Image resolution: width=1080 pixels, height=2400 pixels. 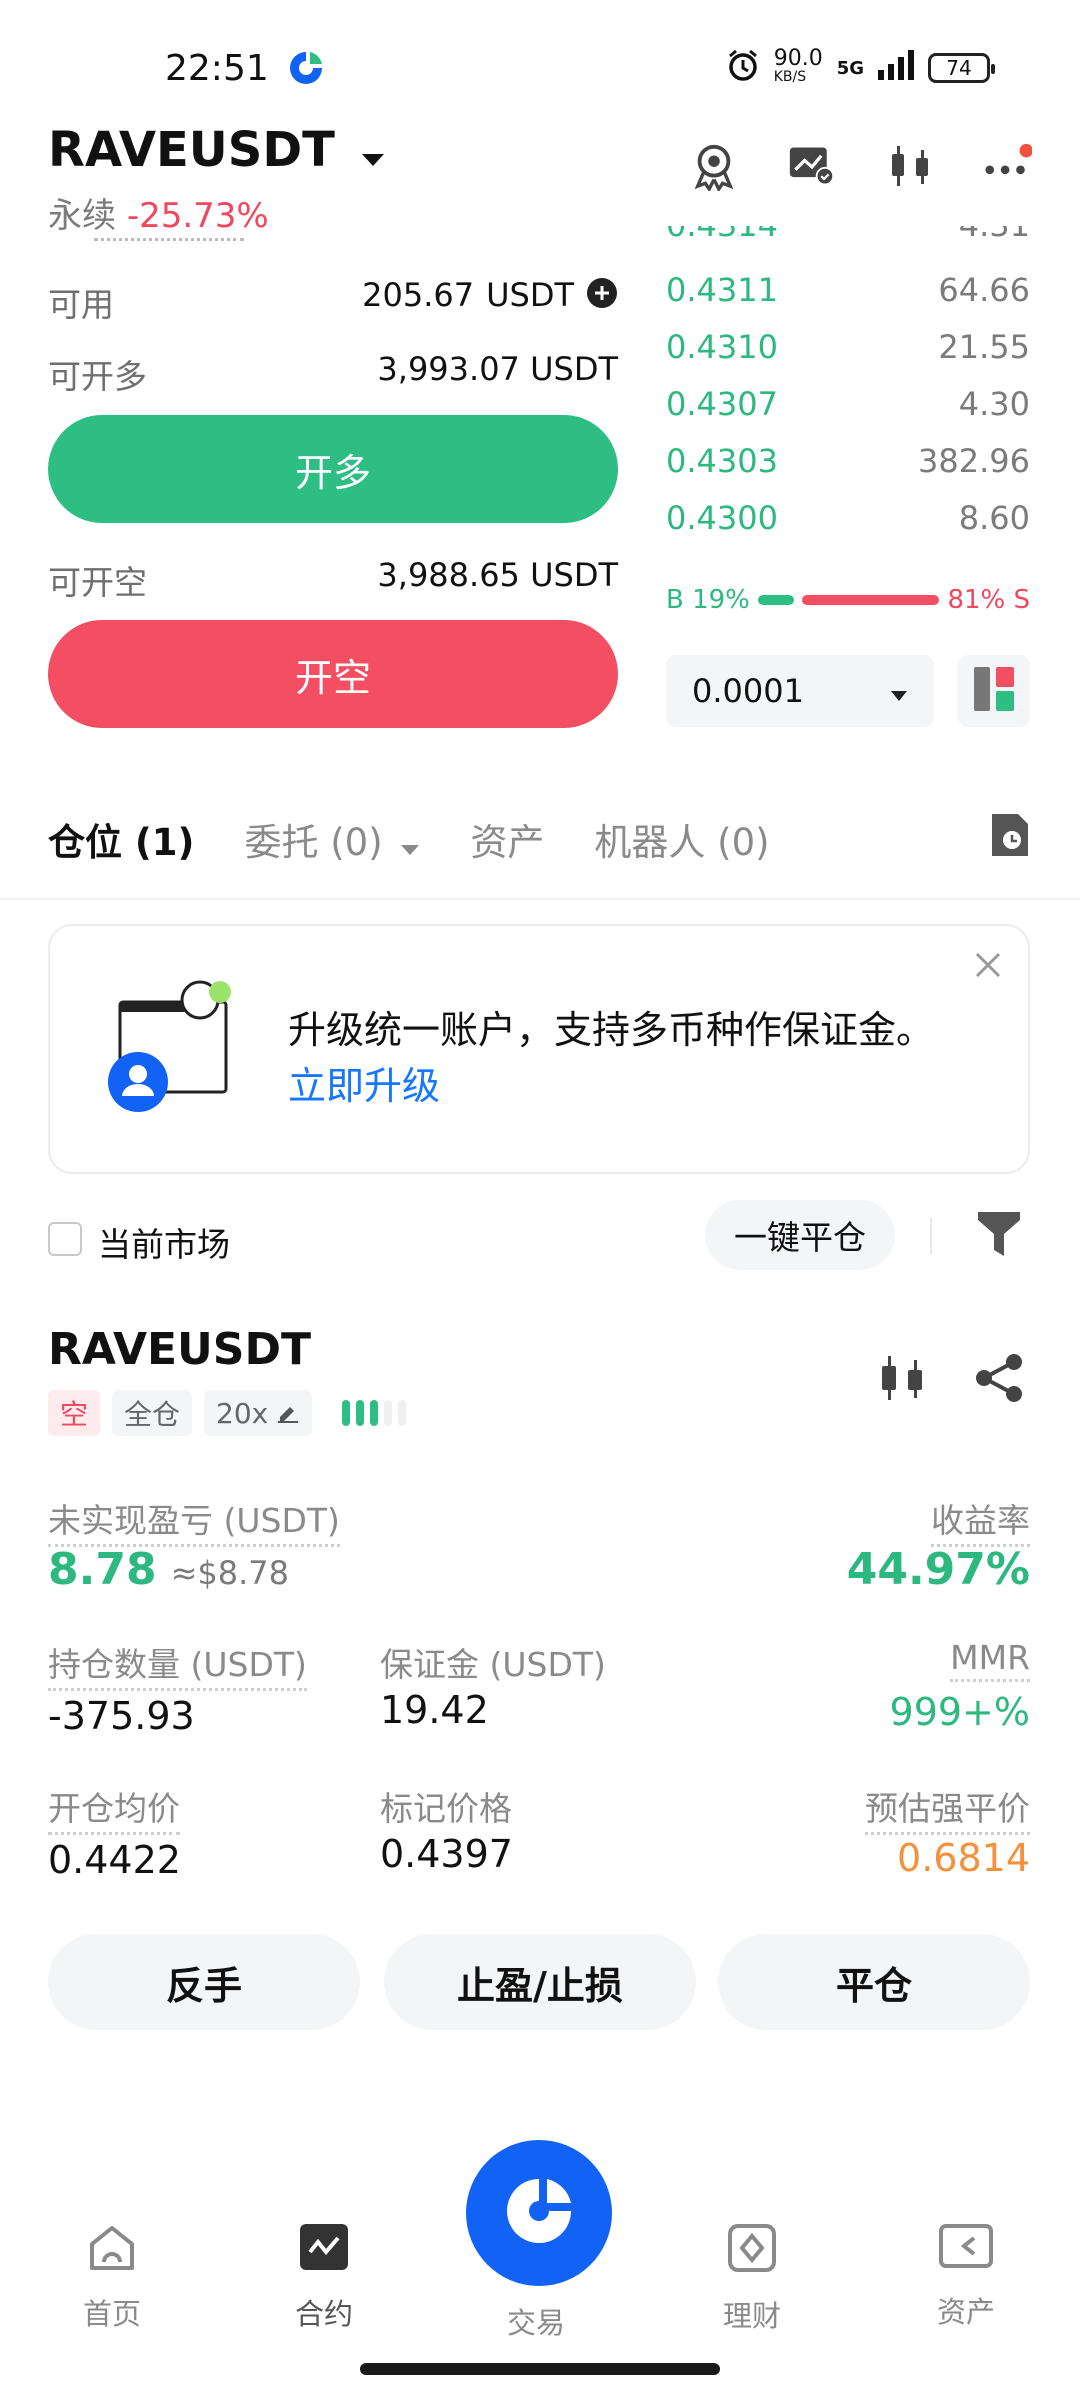 What do you see at coordinates (540, 2369) in the screenshot?
I see `home-indicator` at bounding box center [540, 2369].